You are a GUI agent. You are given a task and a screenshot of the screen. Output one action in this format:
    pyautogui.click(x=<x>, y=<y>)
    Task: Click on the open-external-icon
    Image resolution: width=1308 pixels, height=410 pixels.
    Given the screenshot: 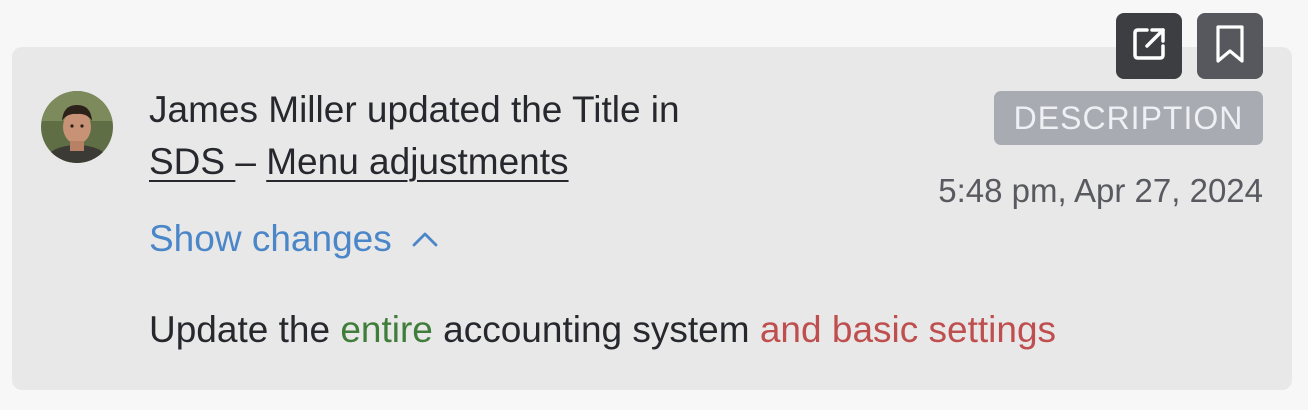 What is the action you would take?
    pyautogui.click(x=1149, y=46)
    